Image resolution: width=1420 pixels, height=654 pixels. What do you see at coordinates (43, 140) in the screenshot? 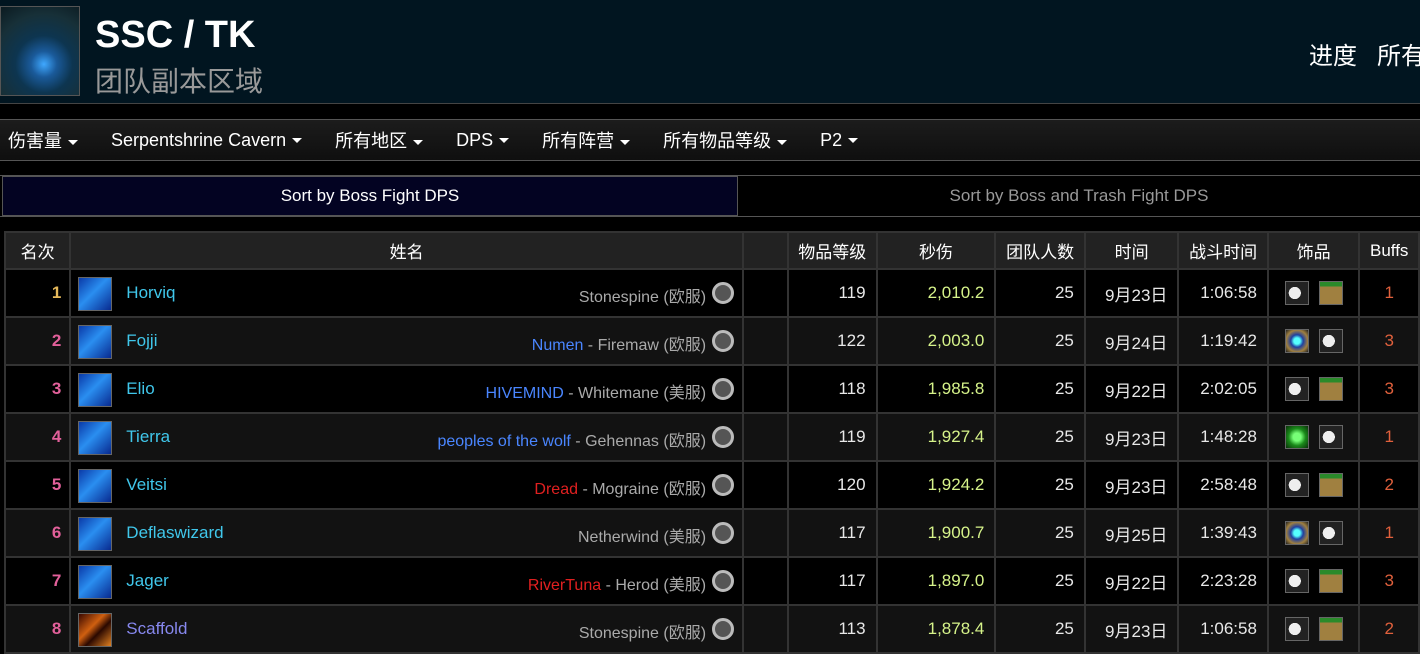
I see `metric-dropdown: 伤害量` at bounding box center [43, 140].